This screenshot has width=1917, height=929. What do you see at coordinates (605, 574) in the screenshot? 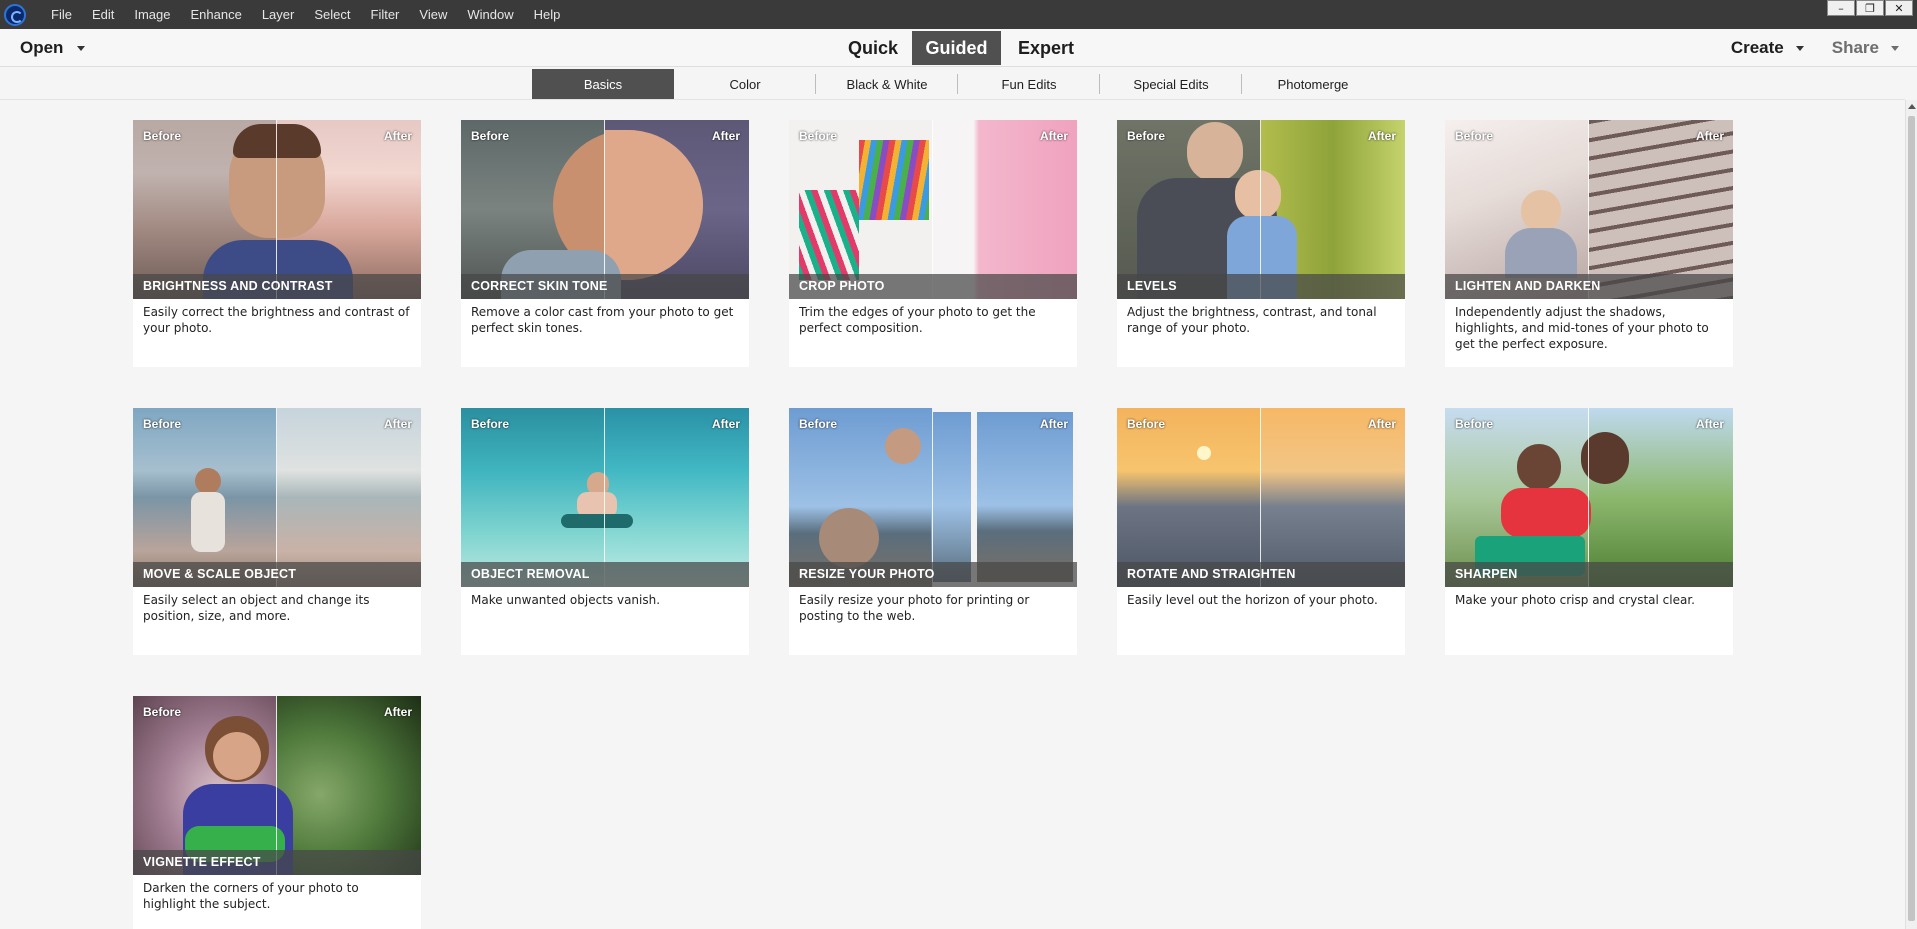
I see `card-title: OBJECT REMOVAL` at bounding box center [605, 574].